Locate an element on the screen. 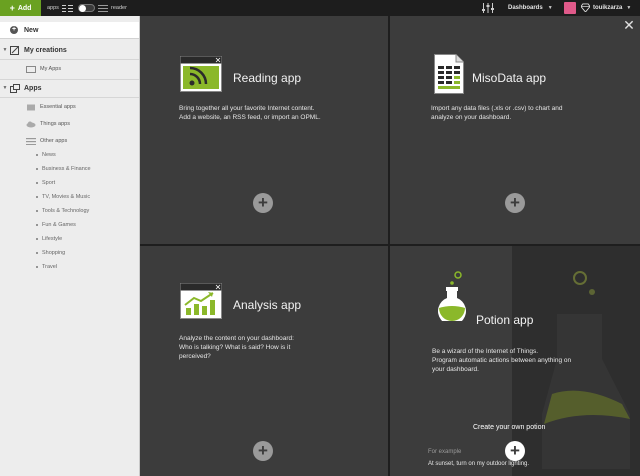 This screenshot has height=476, width=640. close-icon: ✕ is located at coordinates (629, 25).